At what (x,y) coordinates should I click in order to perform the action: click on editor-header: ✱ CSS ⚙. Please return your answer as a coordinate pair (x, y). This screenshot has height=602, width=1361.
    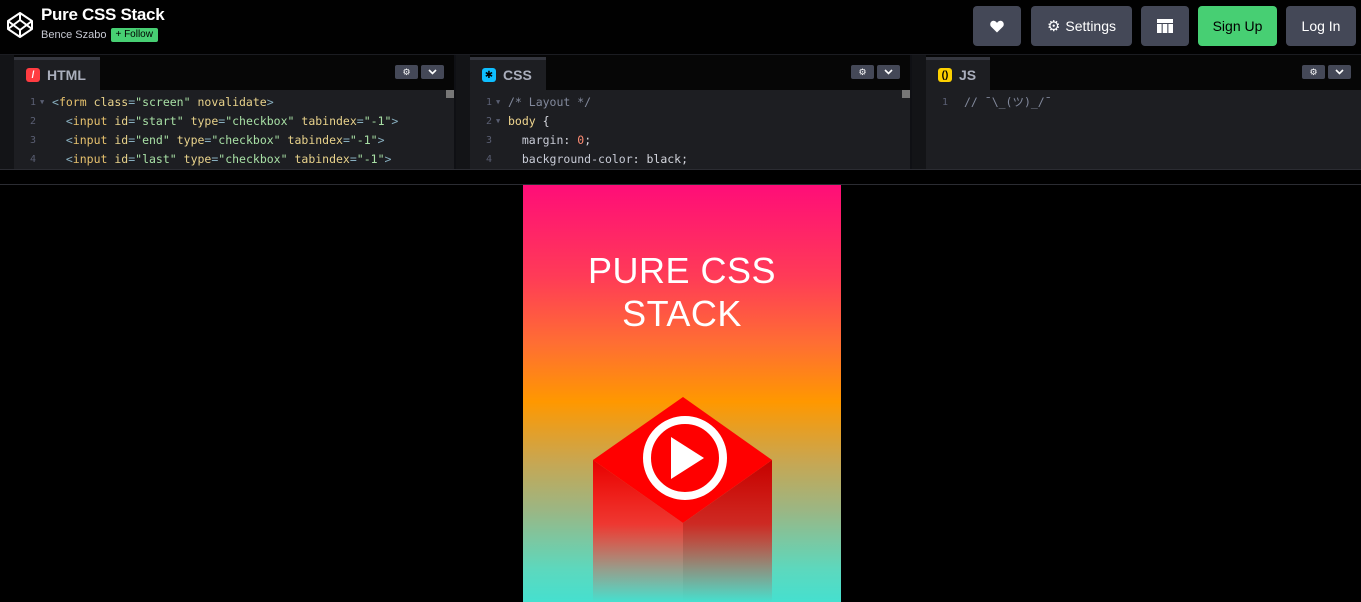
    Looking at the image, I should click on (690, 72).